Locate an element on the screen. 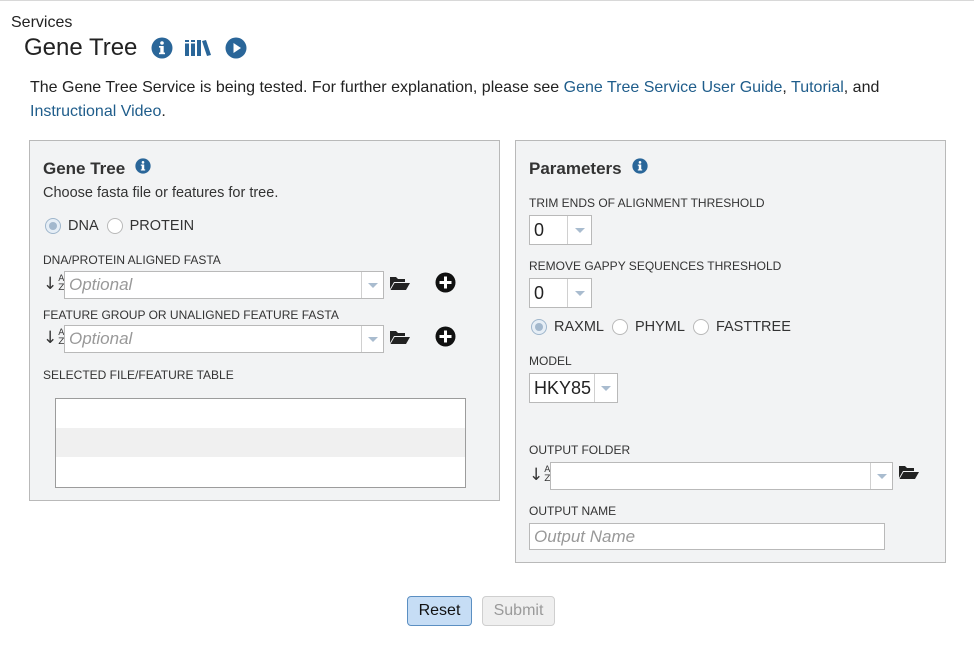 Image resolution: width=974 pixels, height=672 pixels. output-name-input: Output Name is located at coordinates (707, 536).